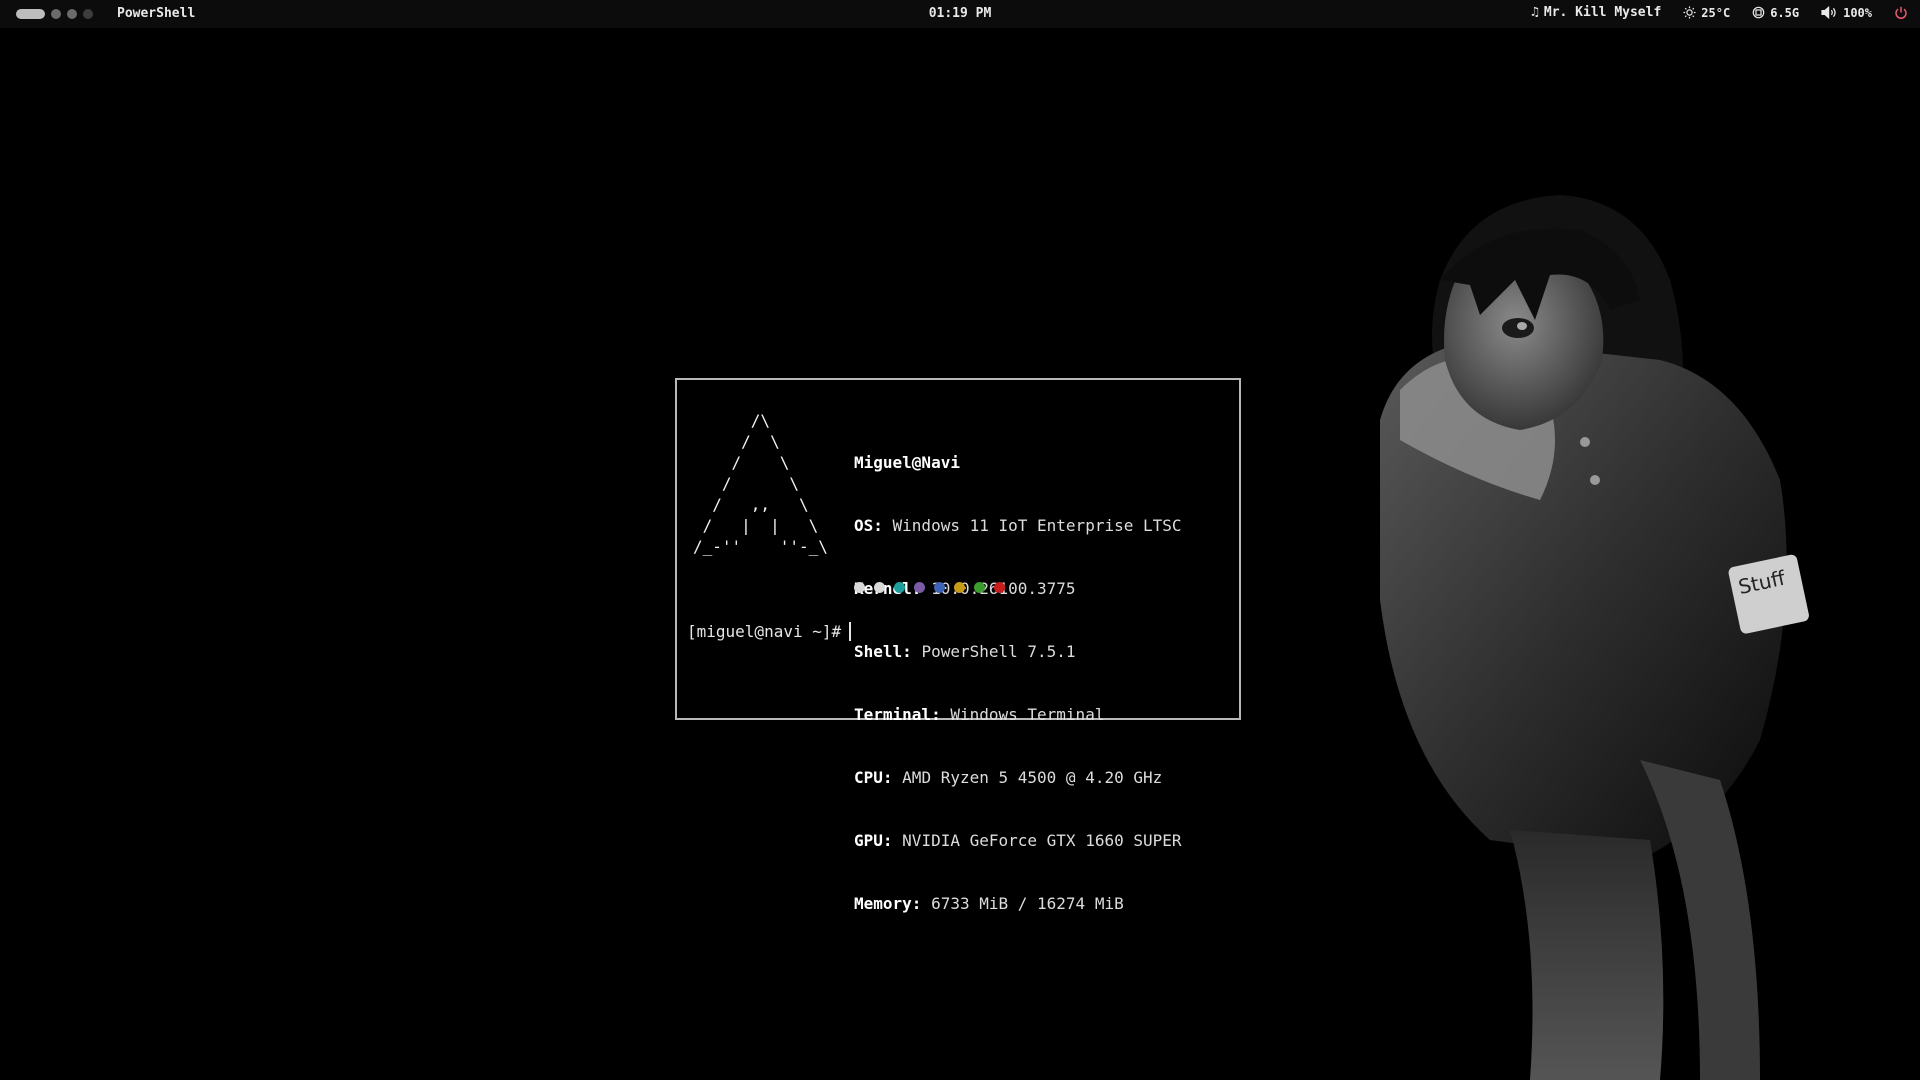  What do you see at coordinates (1829, 12) in the screenshot?
I see `speaker-icon` at bounding box center [1829, 12].